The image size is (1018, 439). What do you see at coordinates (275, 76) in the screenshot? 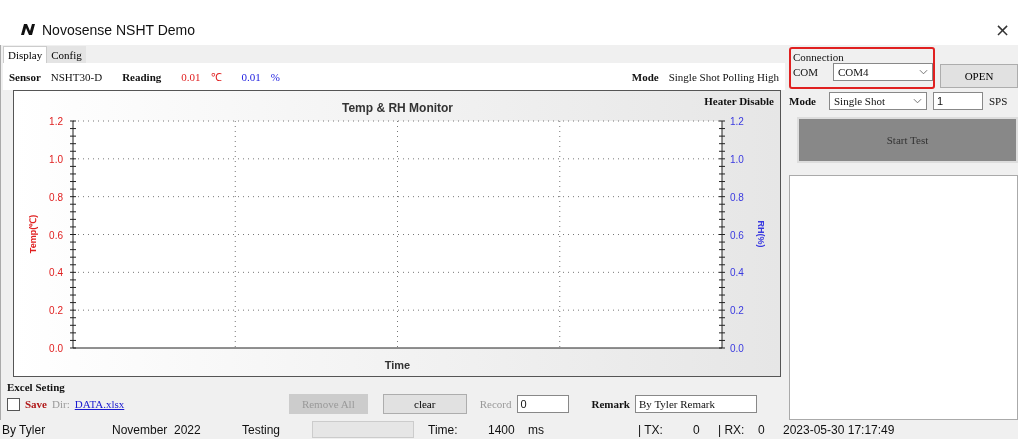
I see `humidity-unit: %` at bounding box center [275, 76].